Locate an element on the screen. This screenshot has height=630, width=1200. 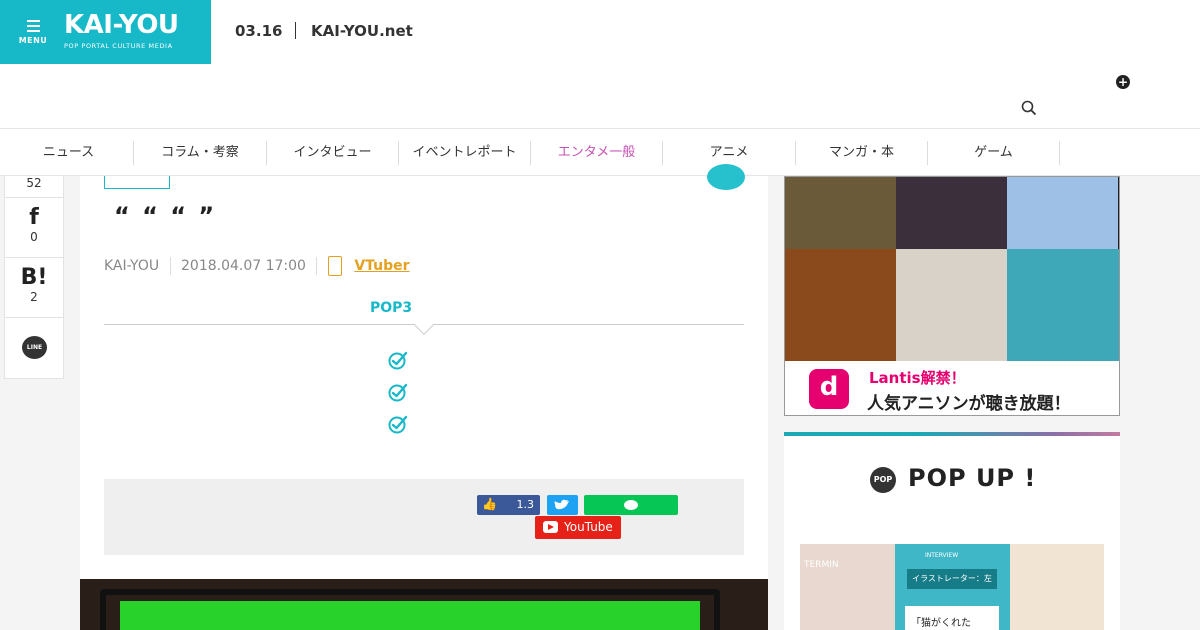
like-count: 1.3 is located at coordinates (525, 504).